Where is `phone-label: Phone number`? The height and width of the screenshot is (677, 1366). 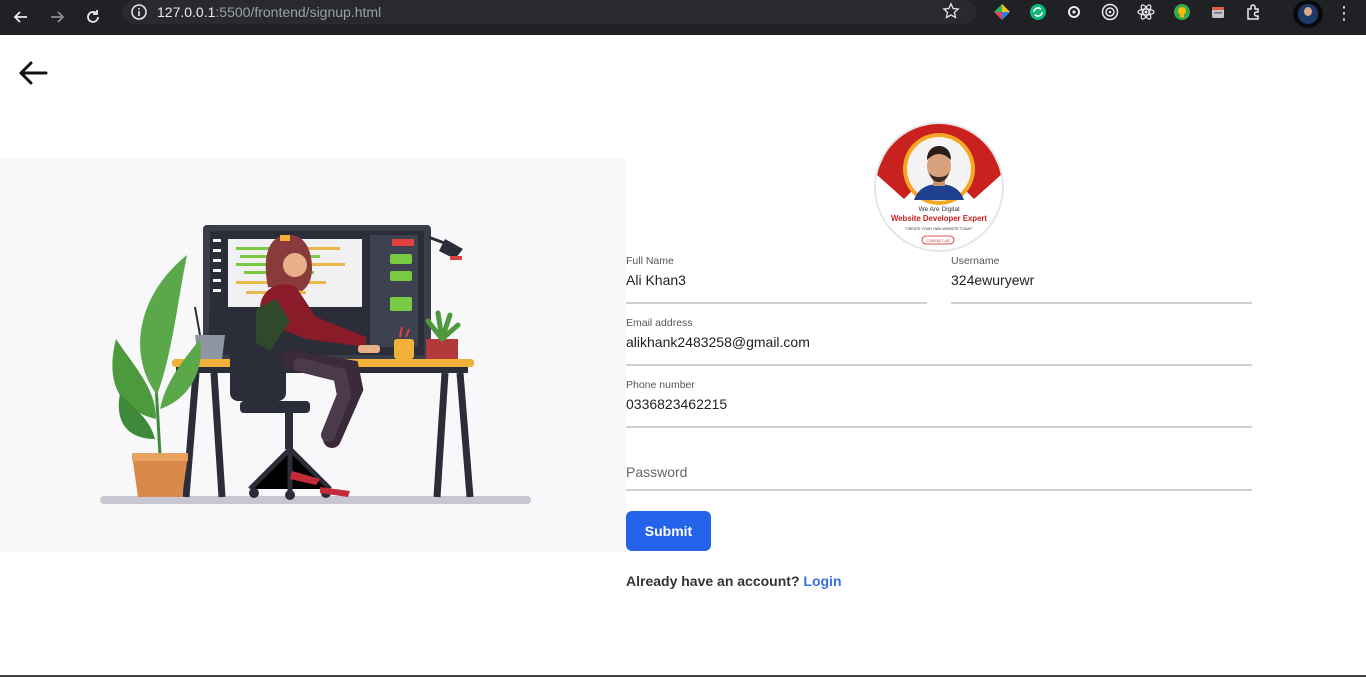 phone-label: Phone number is located at coordinates (660, 385).